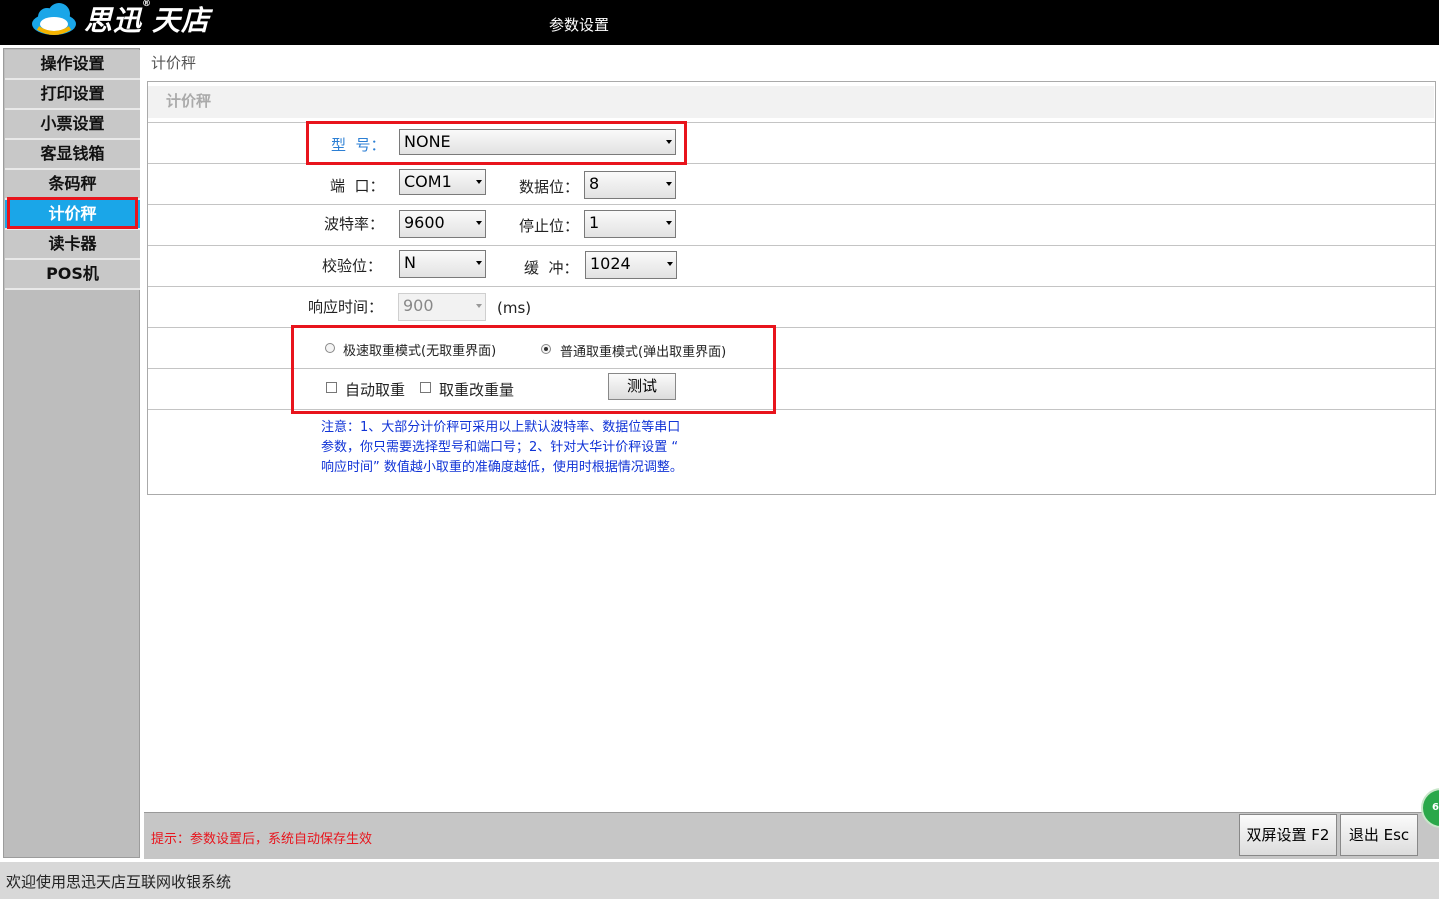 The image size is (1439, 899). I want to click on databits-label: 数据位：, so click(549, 187).